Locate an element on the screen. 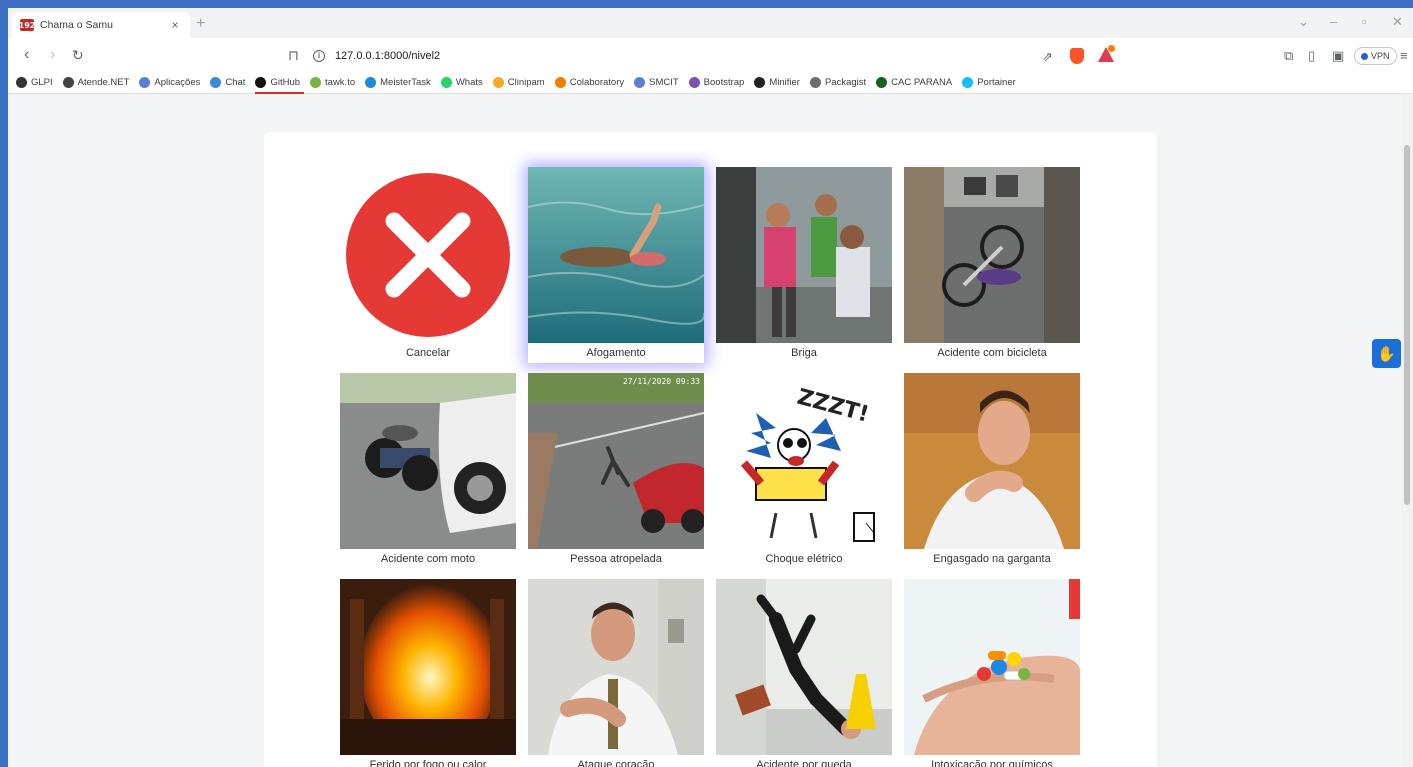 This screenshot has width=1413, height=767. bookmark-label: Minifier is located at coordinates (784, 82).